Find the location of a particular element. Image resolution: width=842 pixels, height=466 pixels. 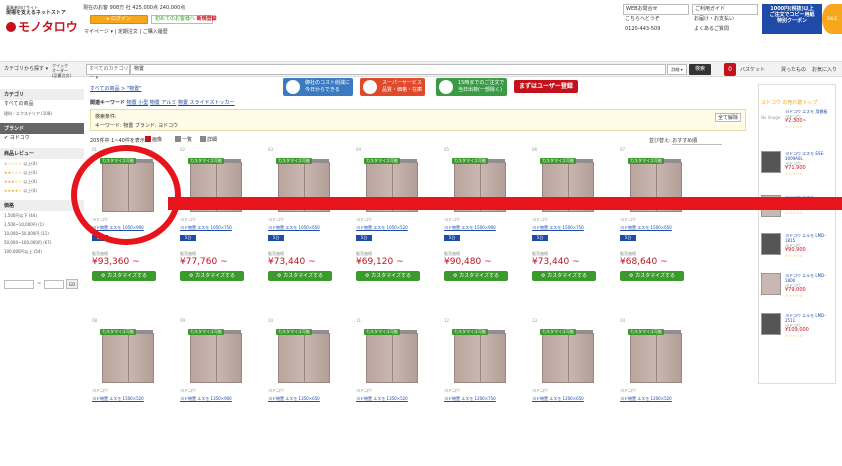

login-button: ▸ ログイン is located at coordinates (119, 19).